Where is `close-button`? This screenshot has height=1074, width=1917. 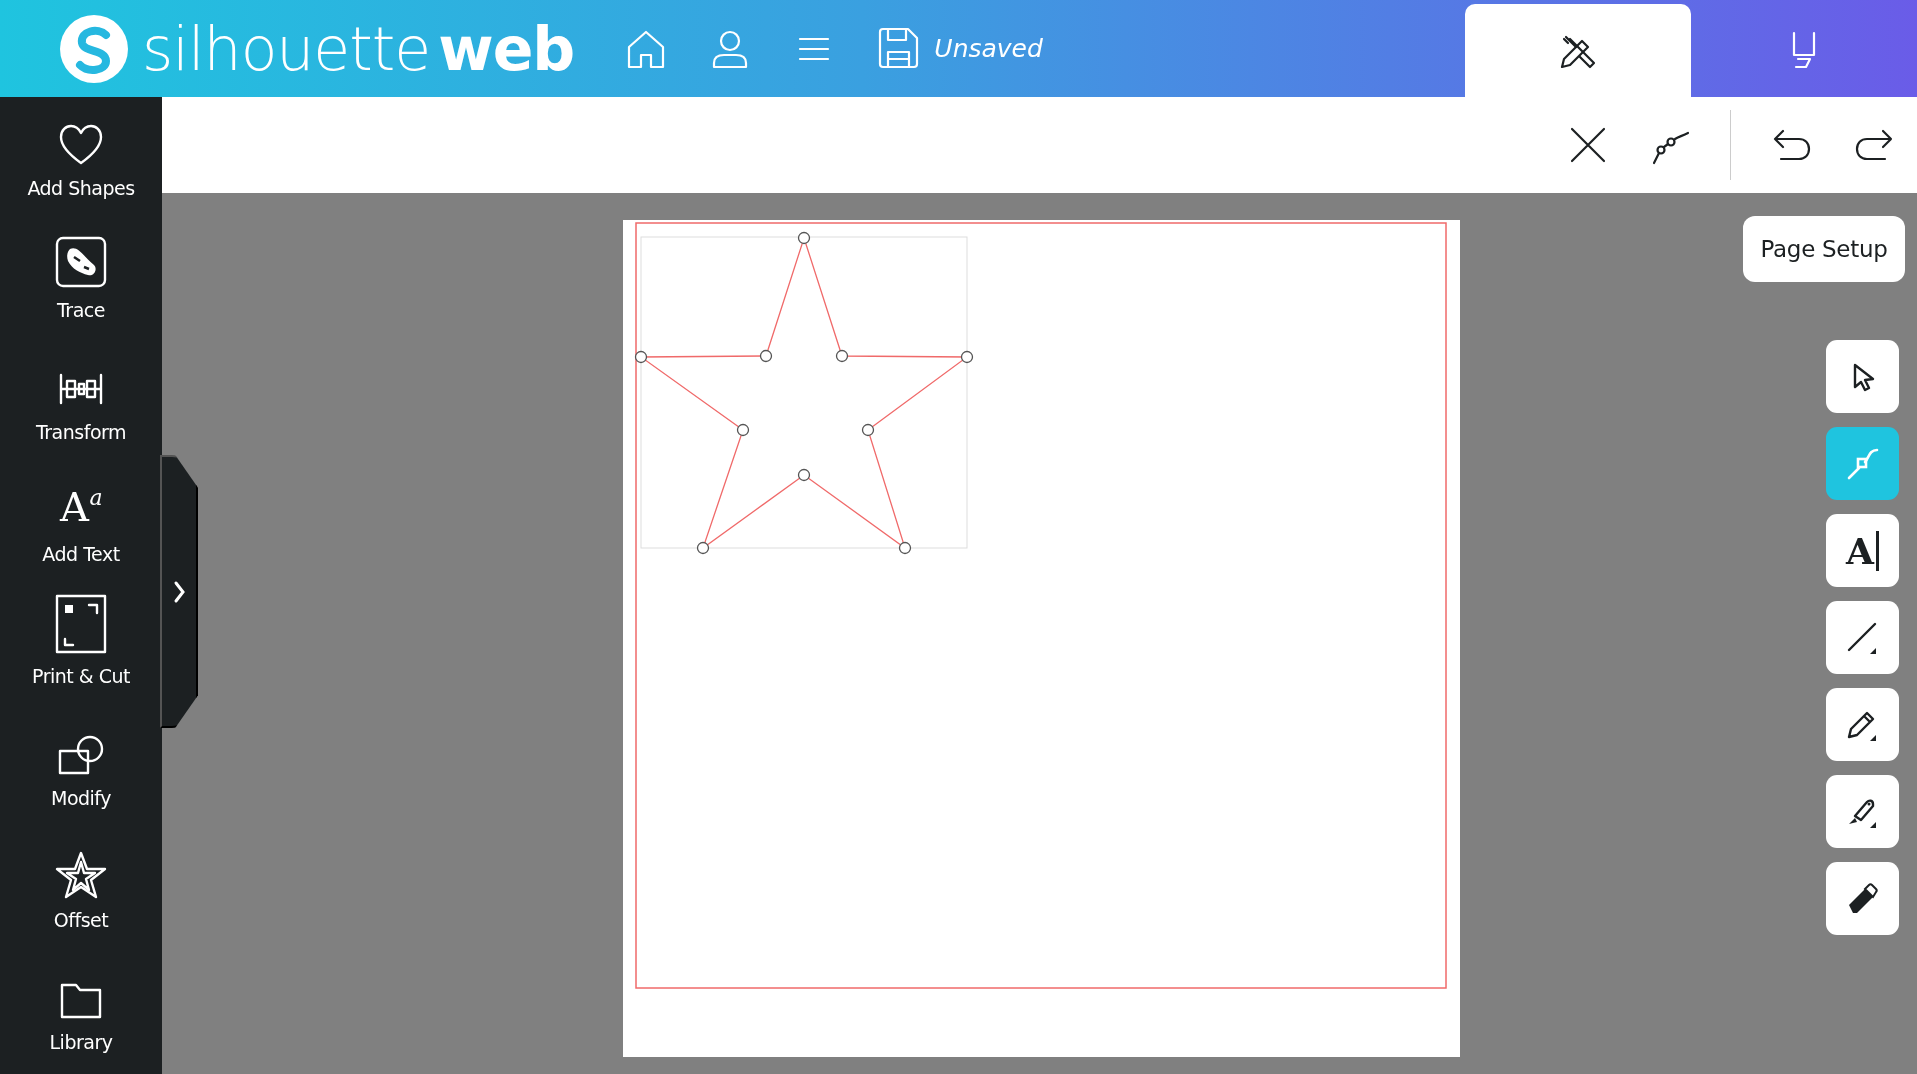 close-button is located at coordinates (1588, 145).